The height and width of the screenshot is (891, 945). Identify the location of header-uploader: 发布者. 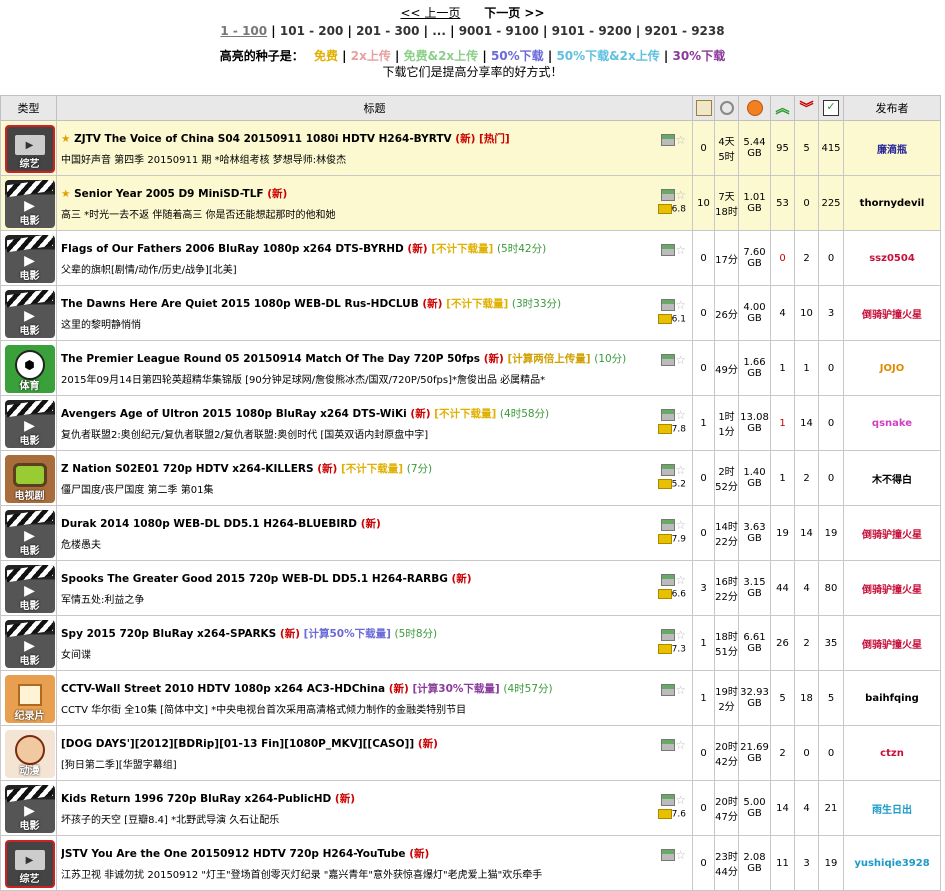
(892, 108).